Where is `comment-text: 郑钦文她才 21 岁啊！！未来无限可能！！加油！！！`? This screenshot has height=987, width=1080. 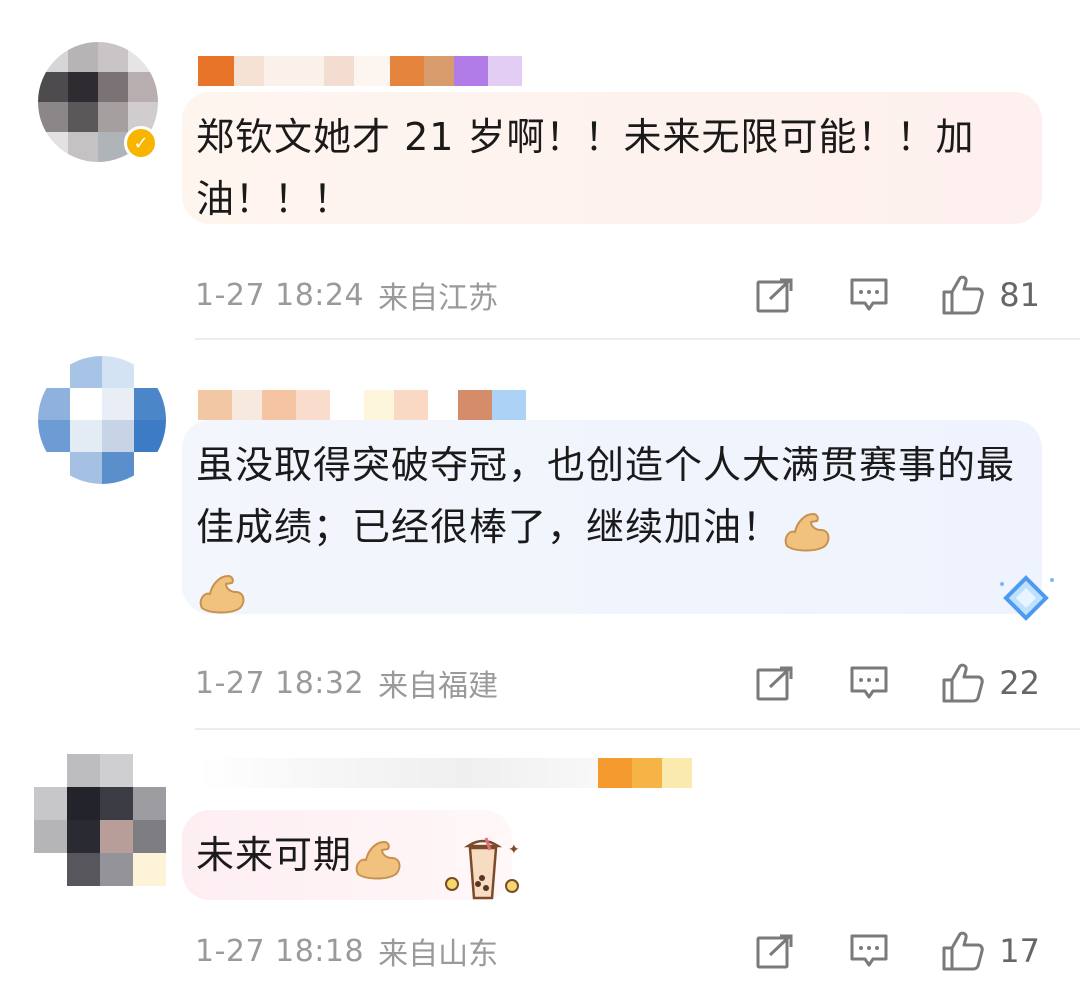 comment-text: 郑钦文她才 21 岁啊！！未来无限可能！！加油！！！ is located at coordinates (585, 168).